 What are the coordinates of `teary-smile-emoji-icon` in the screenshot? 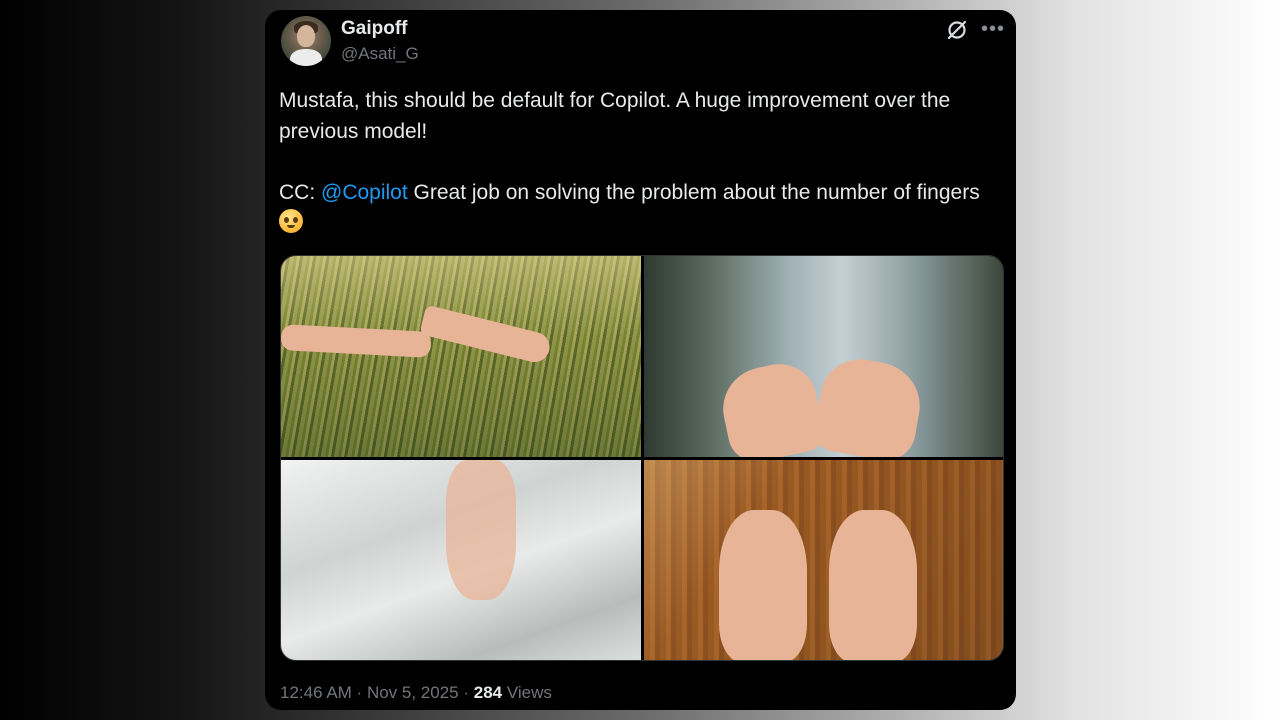 It's located at (291, 221).